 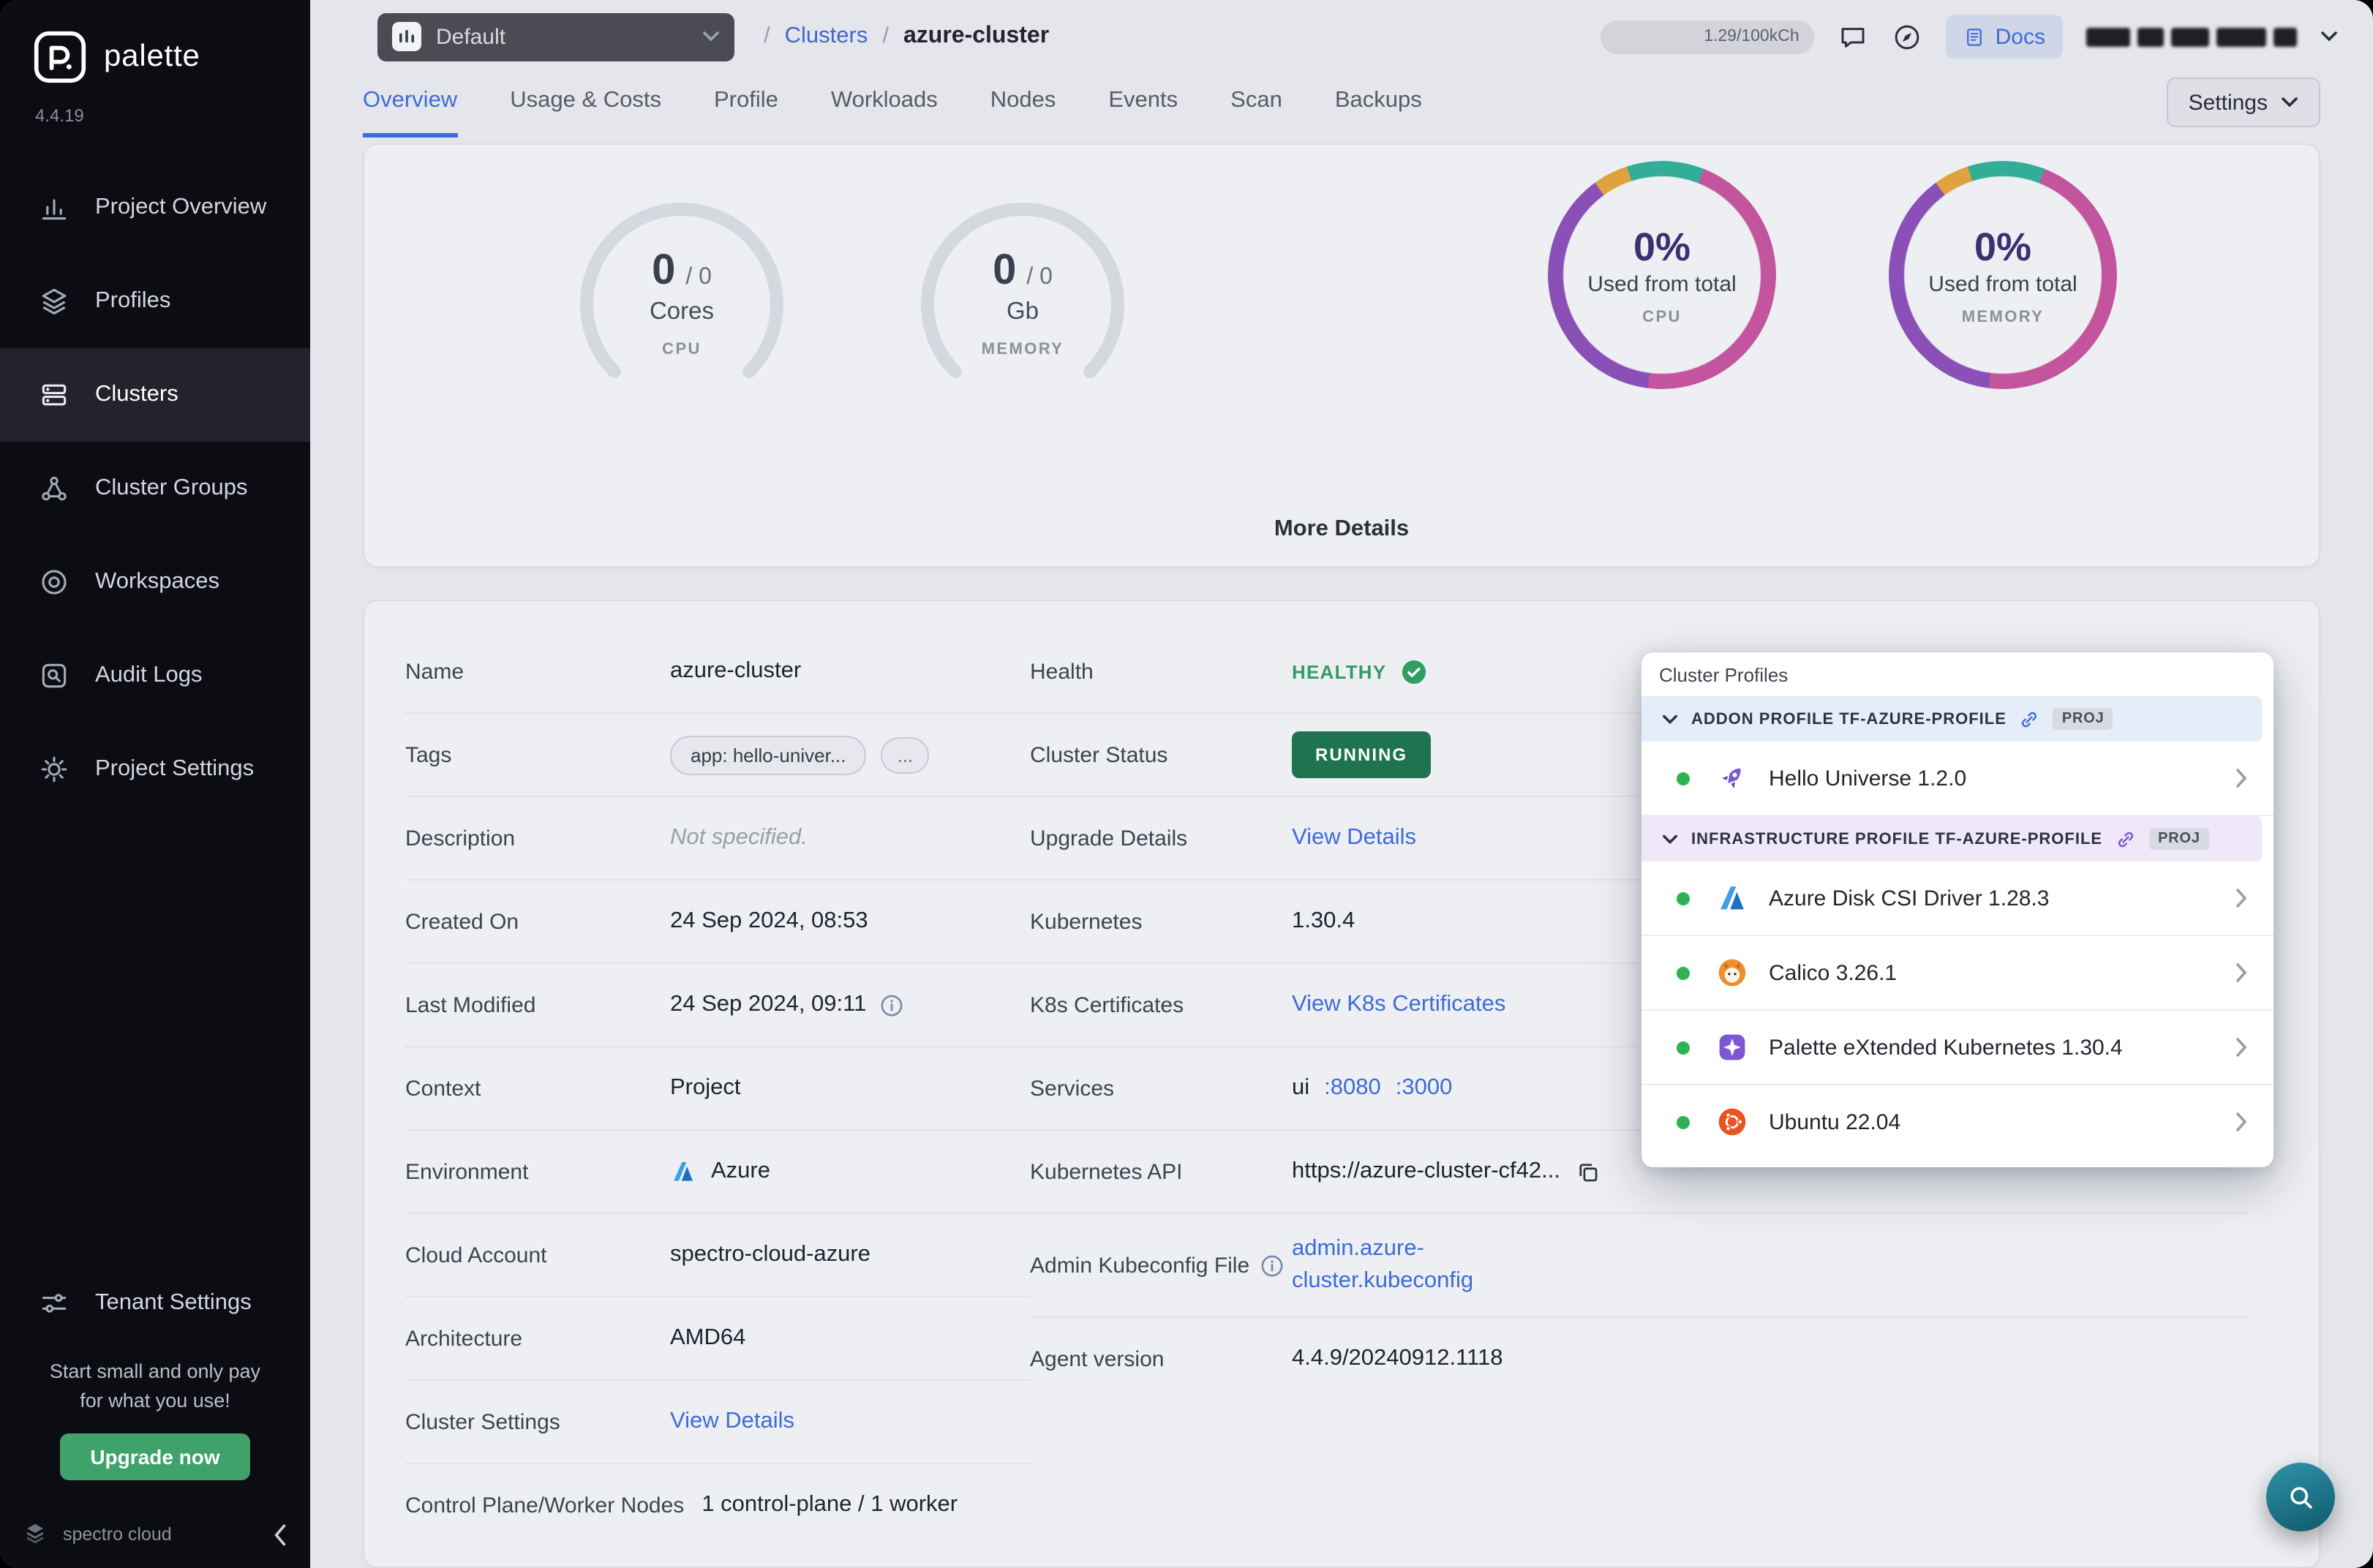 I want to click on name-row: Name azure-cluster, so click(x=718, y=672).